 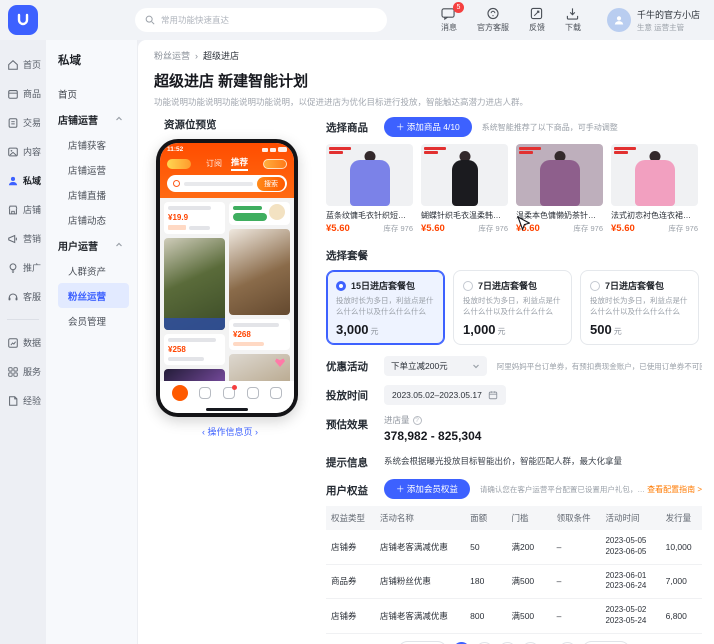 I want to click on sidebar-item-audience-assets: 人群资产, so click(x=93, y=270).